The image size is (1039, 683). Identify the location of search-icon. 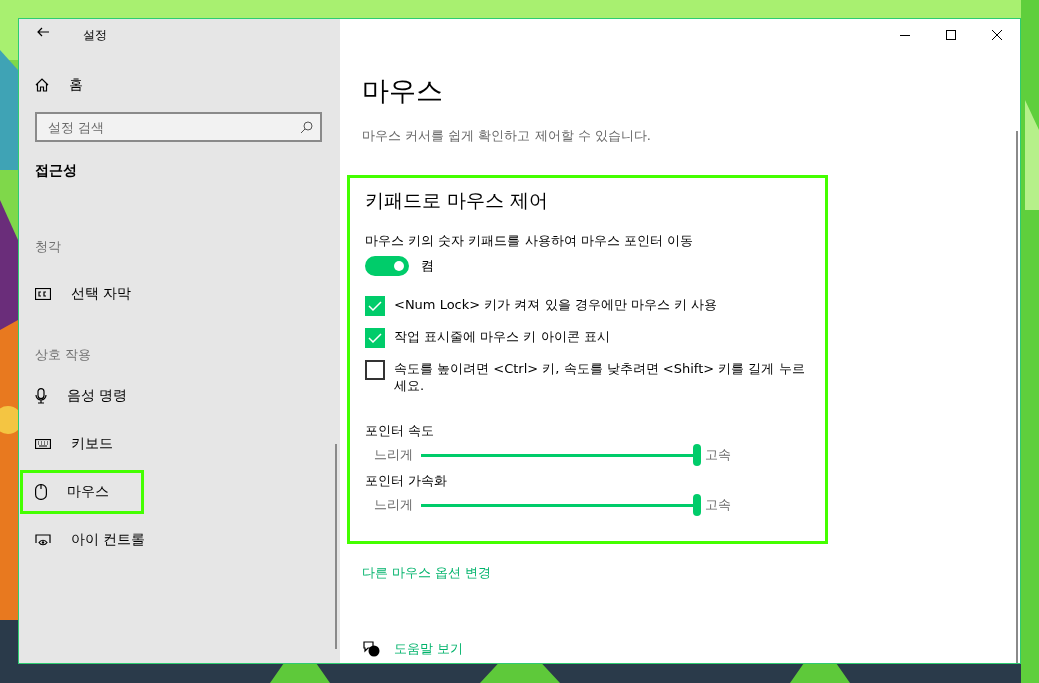
(306, 127).